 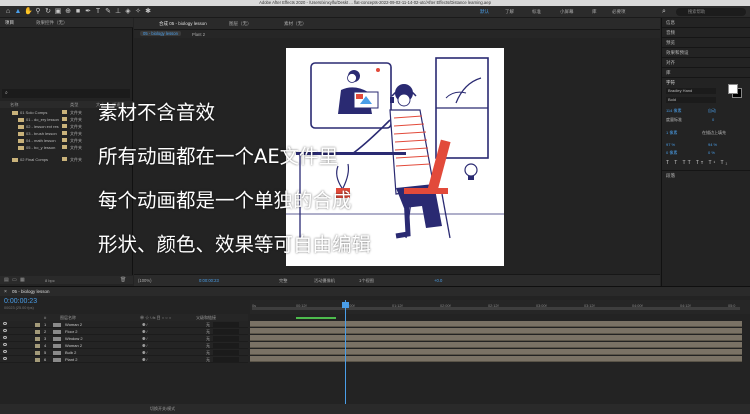 What do you see at coordinates (138, 12) in the screenshot?
I see `roto-brush-tool-icon: ✧` at bounding box center [138, 12].